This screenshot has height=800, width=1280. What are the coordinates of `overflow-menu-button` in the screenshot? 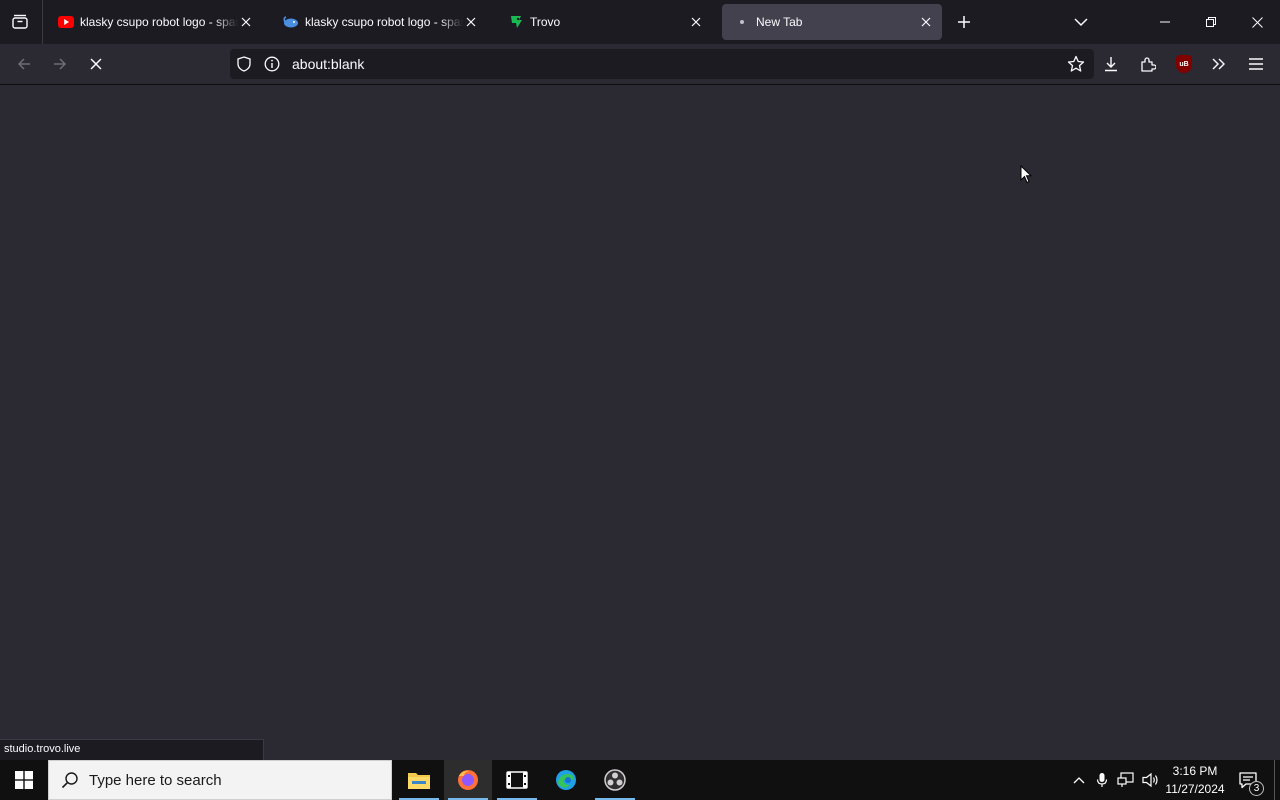 It's located at (1219, 64).